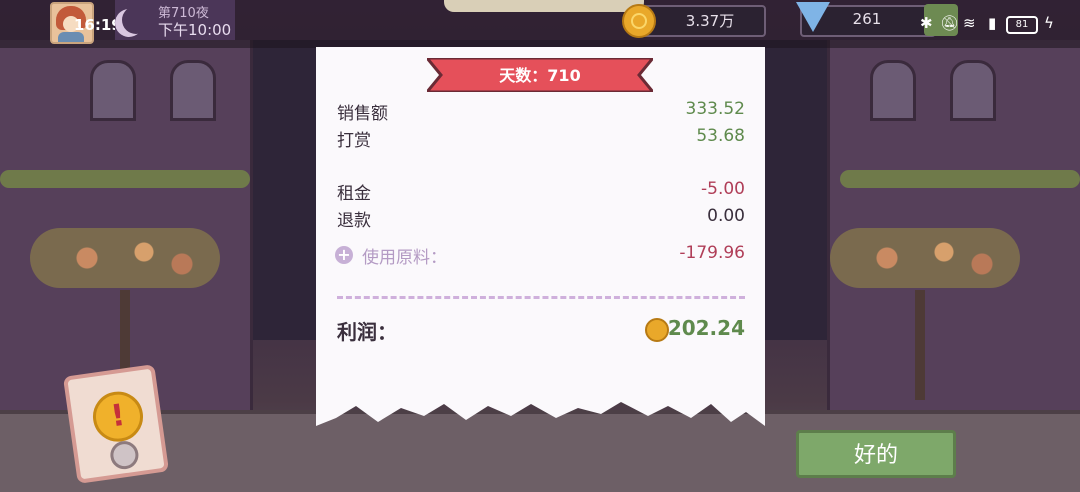 This screenshot has height=492, width=1080. Describe the element at coordinates (540, 75) in the screenshot. I see `day-count: 天数：710` at that location.